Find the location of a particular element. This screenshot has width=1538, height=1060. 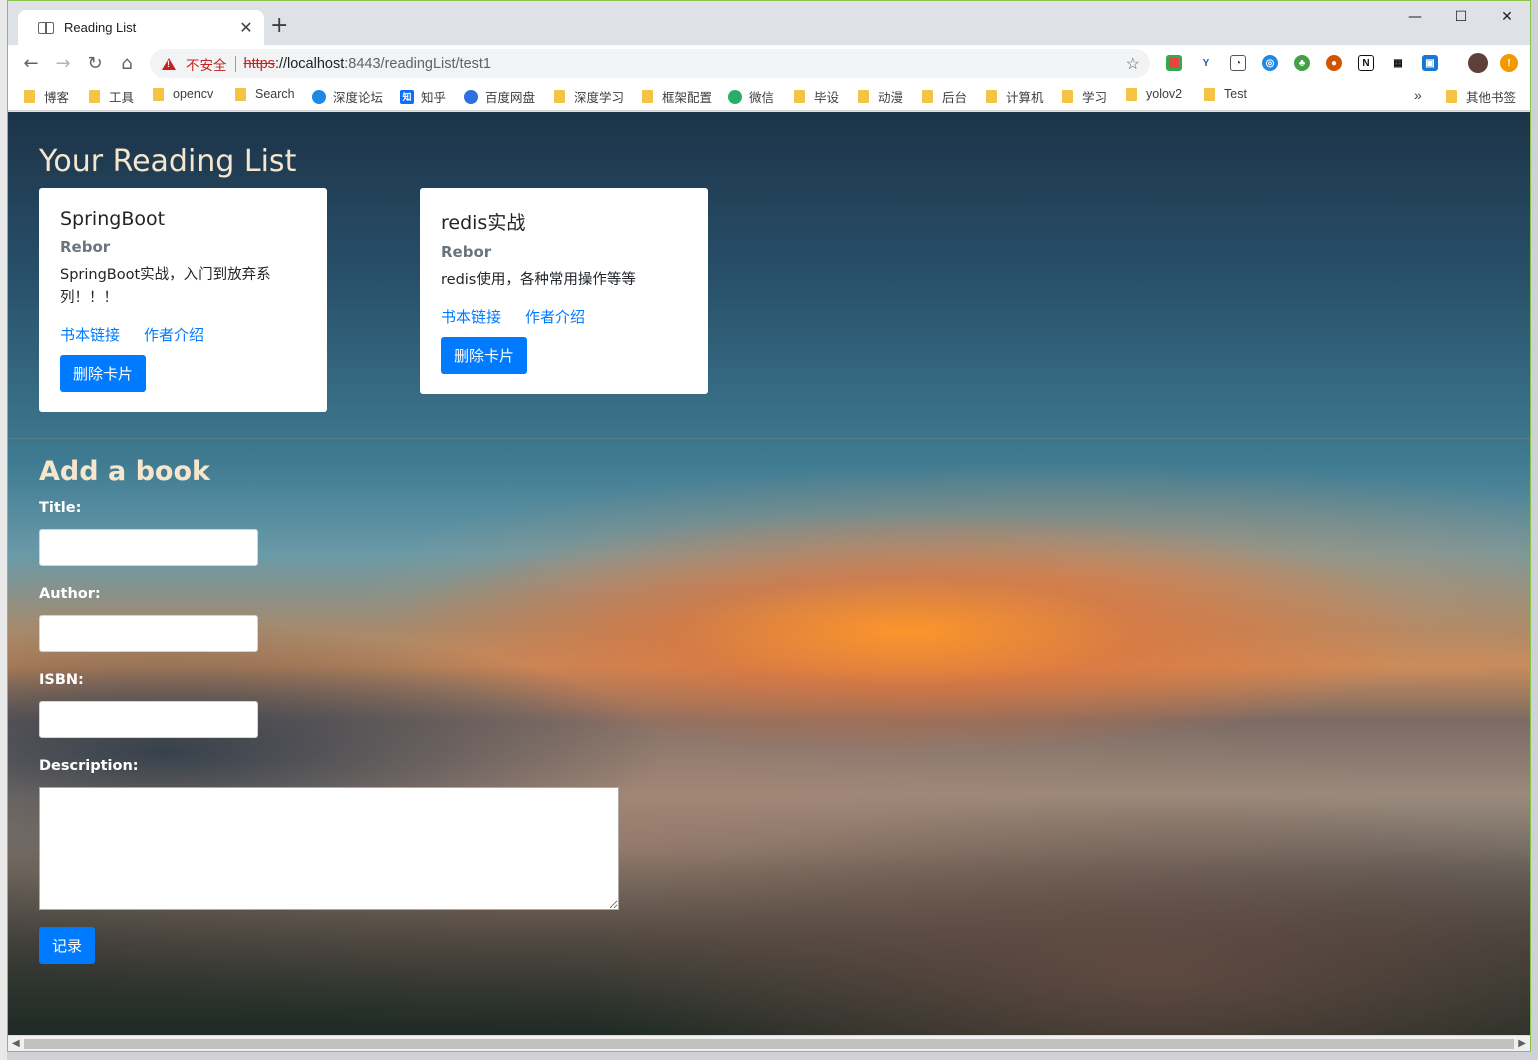

bookmark-link: 百度网盘 is located at coordinates (499, 96).